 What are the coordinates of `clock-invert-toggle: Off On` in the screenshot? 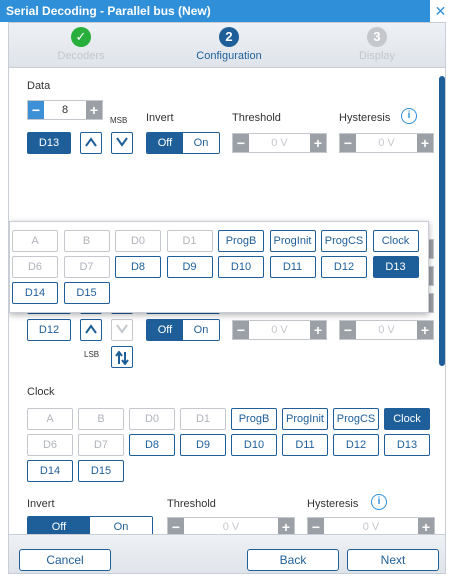 It's located at (90, 525).